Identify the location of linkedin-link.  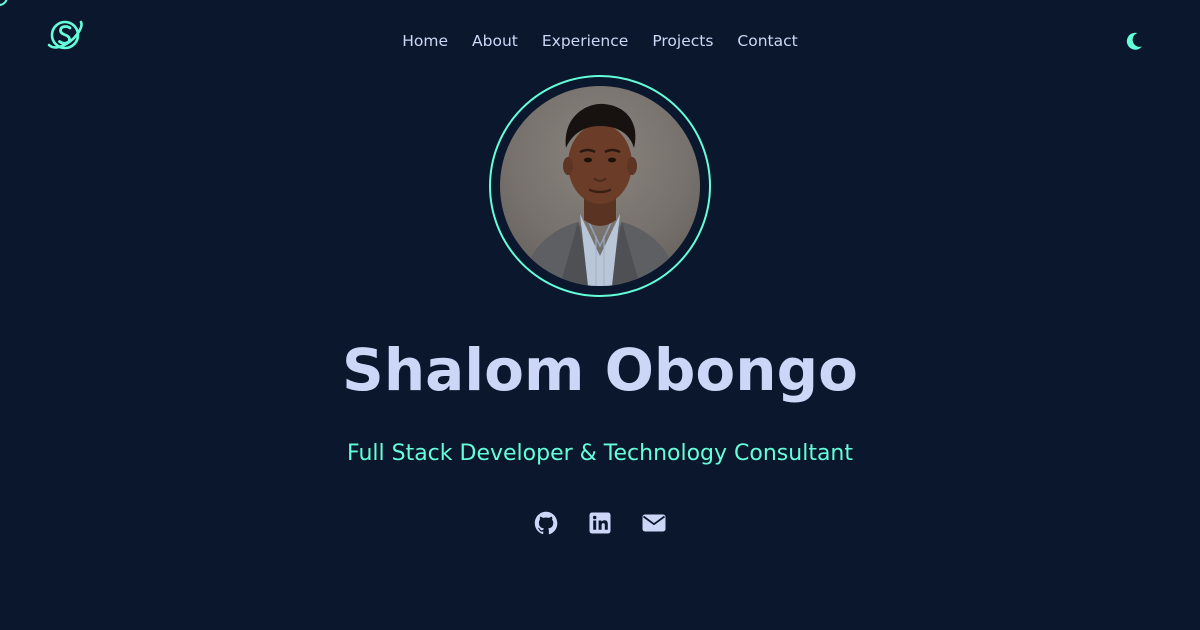
(600, 523).